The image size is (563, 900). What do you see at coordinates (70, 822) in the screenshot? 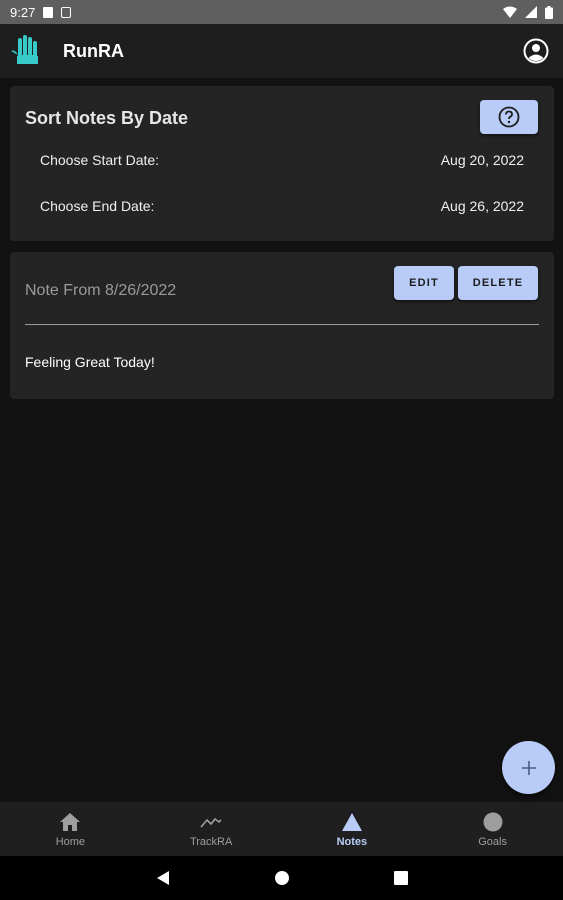
I see `home-icon` at bounding box center [70, 822].